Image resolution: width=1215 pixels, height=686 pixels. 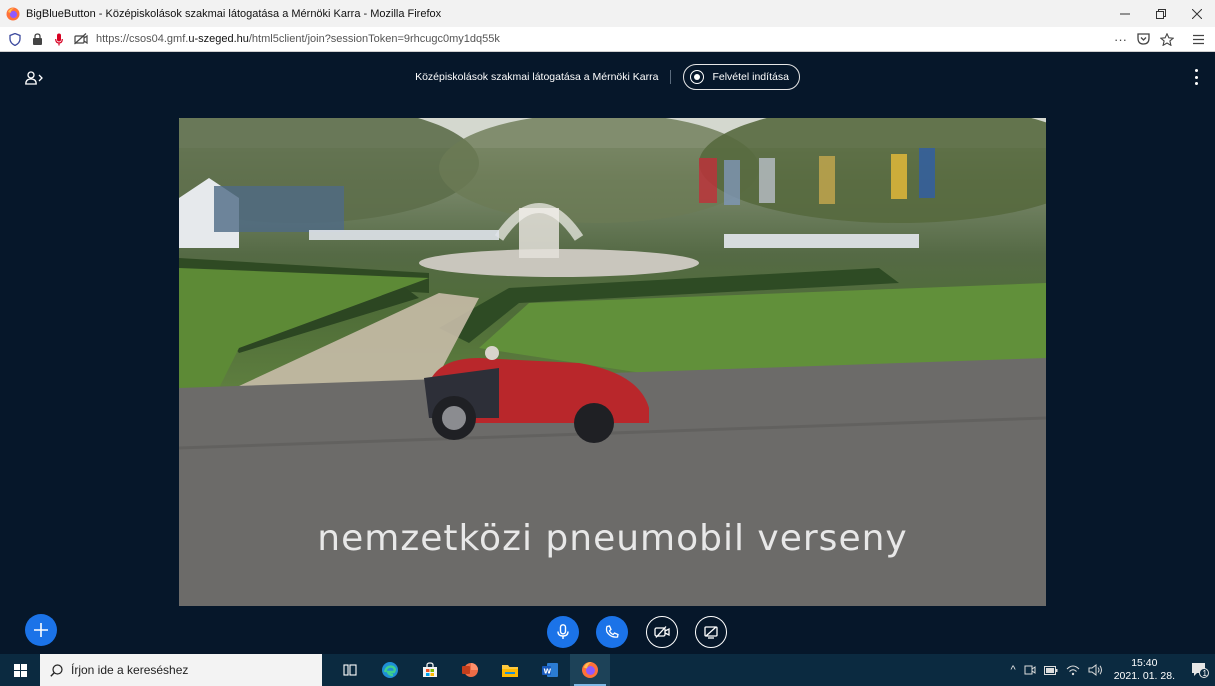 I want to click on battery-icon, so click(x=1050, y=670).